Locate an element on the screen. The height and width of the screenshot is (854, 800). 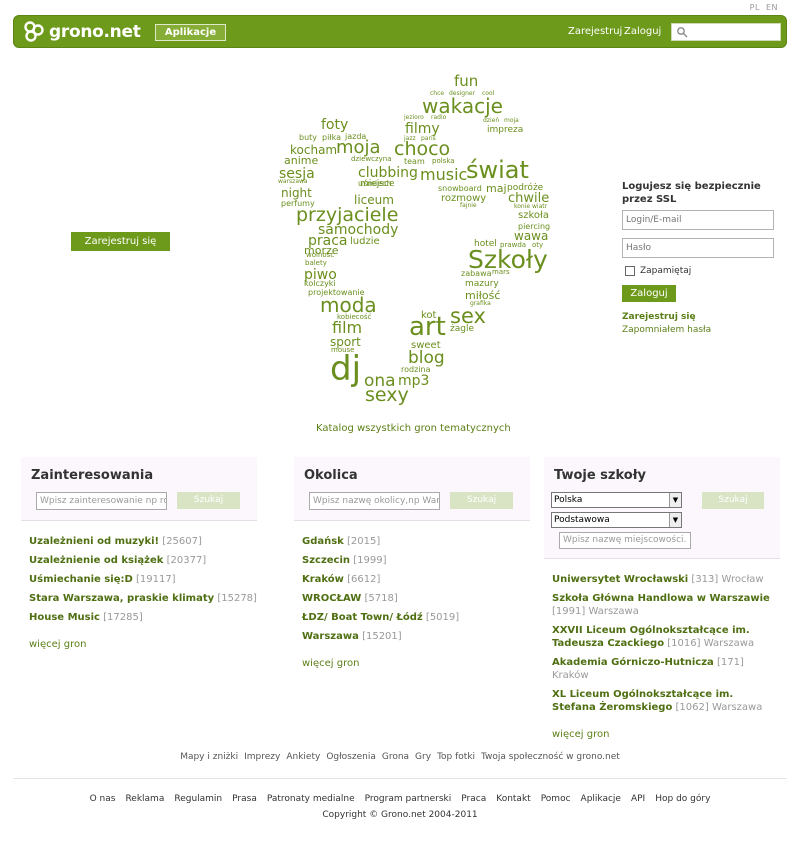
country-select: Polska ▼ is located at coordinates (616, 500).